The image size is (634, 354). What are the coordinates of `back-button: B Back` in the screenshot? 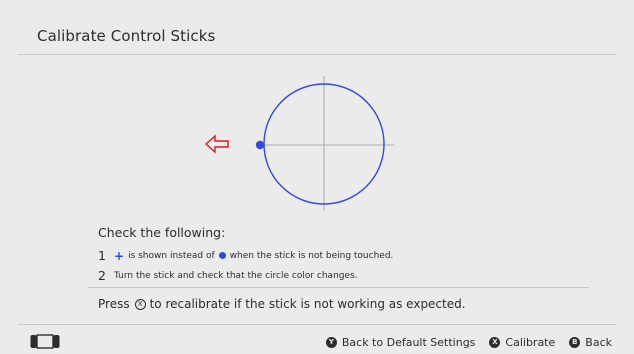 It's located at (590, 342).